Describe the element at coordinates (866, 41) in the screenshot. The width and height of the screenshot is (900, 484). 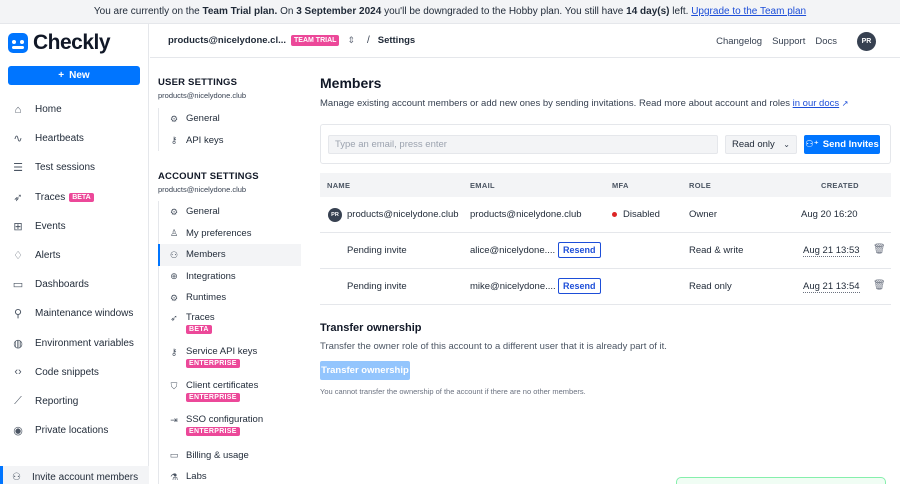
I see `user-avatar: PR` at that location.